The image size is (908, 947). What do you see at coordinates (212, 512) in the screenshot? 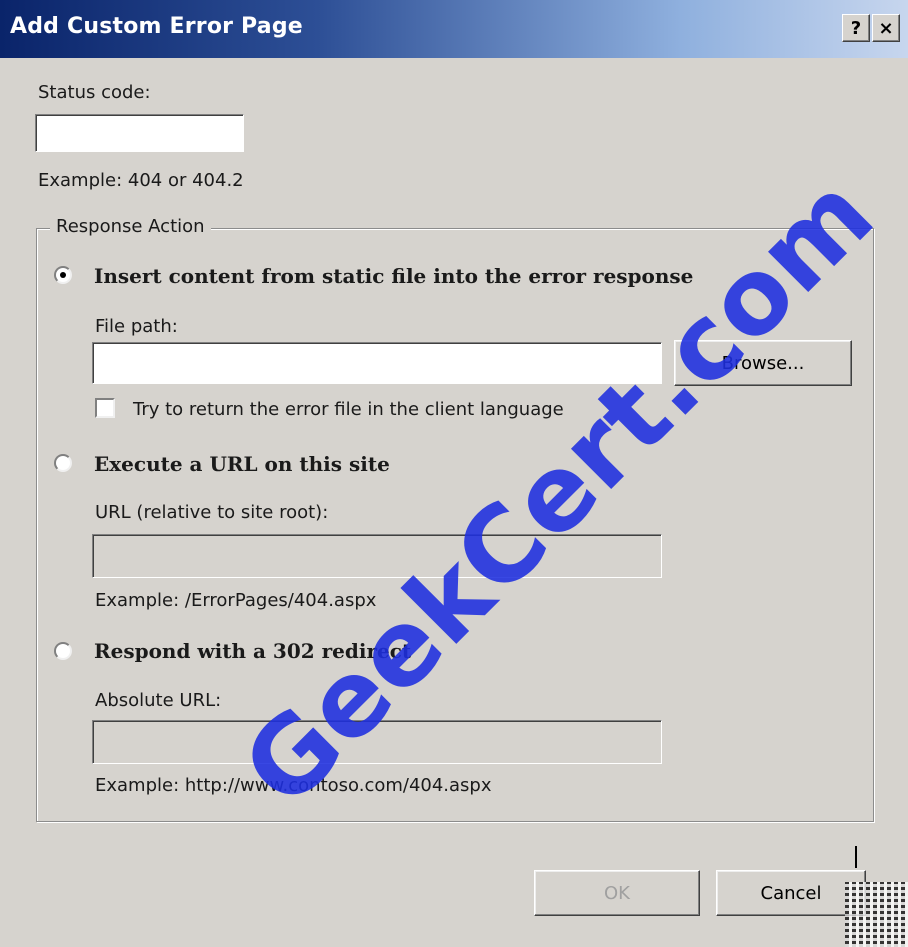
I see `url-label: URL (relative to site root):` at bounding box center [212, 512].